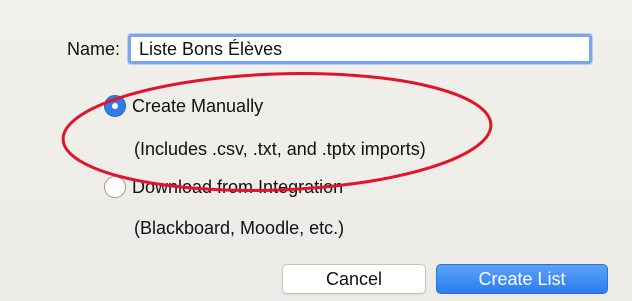 The width and height of the screenshot is (632, 301). I want to click on name-row: Name:, so click(326, 49).